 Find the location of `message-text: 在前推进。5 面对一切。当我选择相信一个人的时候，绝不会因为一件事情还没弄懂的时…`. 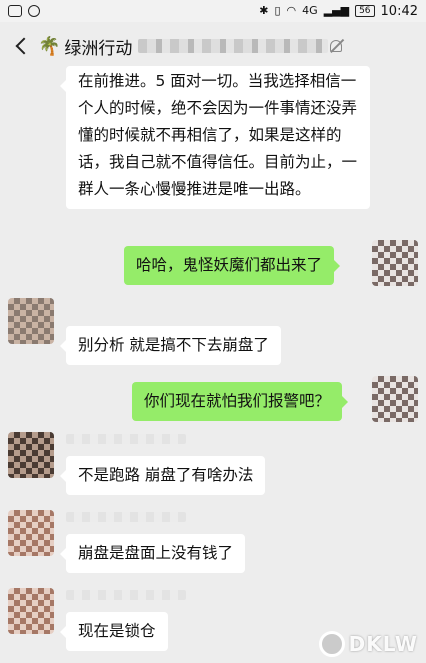

message-text: 在前推进。5 面对一切。当我选择相信一个人的时候，绝不会因为一件事情还没弄懂的时… is located at coordinates (218, 135).